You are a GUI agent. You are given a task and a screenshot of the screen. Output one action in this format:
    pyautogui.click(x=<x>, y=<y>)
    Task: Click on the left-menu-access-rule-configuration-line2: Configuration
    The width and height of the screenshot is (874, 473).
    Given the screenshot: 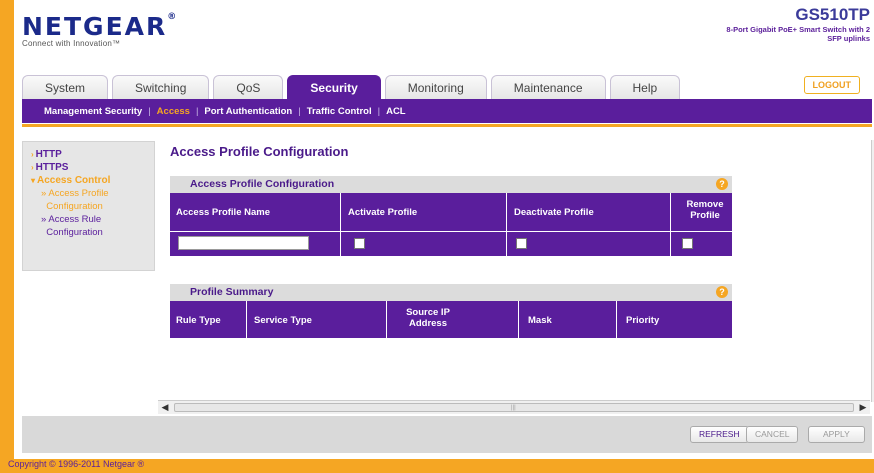 What is the action you would take?
    pyautogui.click(x=92, y=232)
    